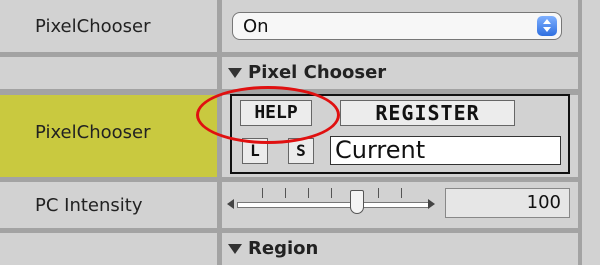  What do you see at coordinates (333, 205) in the screenshot?
I see `pc-intensity-slider-track` at bounding box center [333, 205].